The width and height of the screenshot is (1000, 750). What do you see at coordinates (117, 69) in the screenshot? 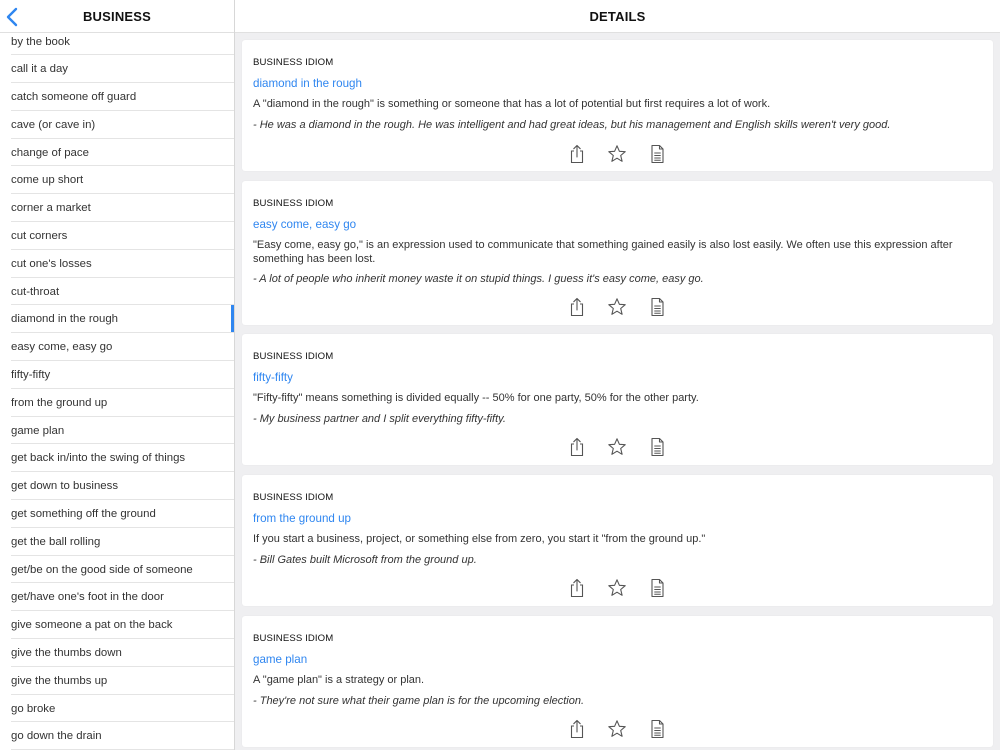
I see `list-item: call it a day` at bounding box center [117, 69].